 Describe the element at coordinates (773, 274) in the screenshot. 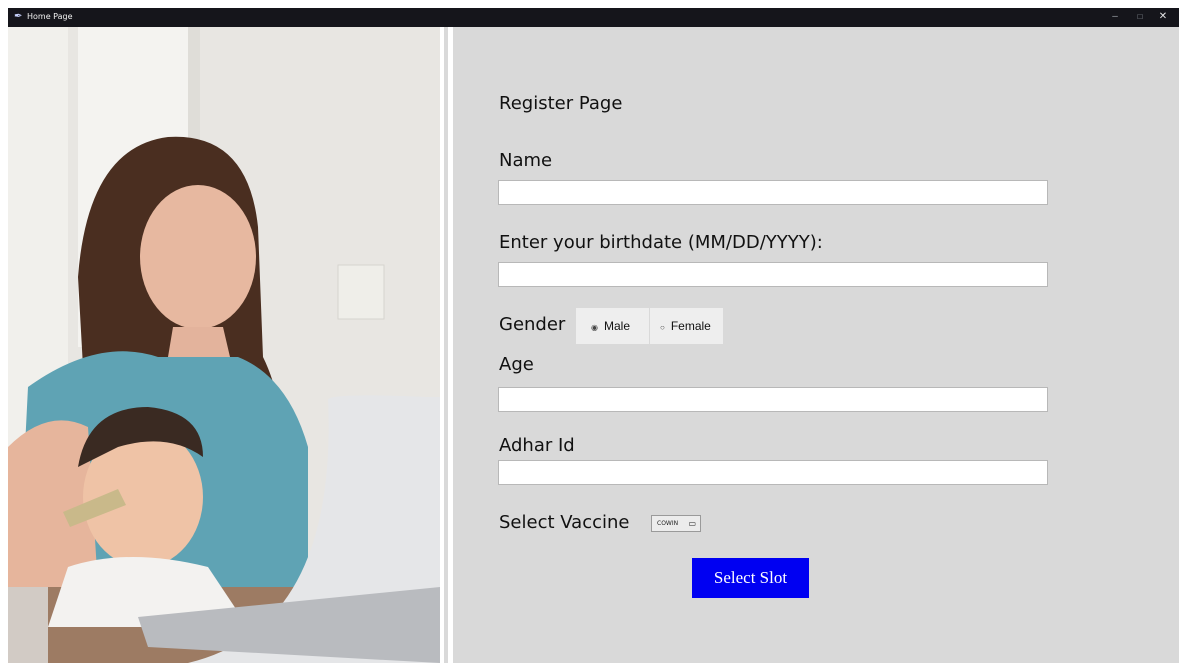

I see `birthdate-input` at that location.